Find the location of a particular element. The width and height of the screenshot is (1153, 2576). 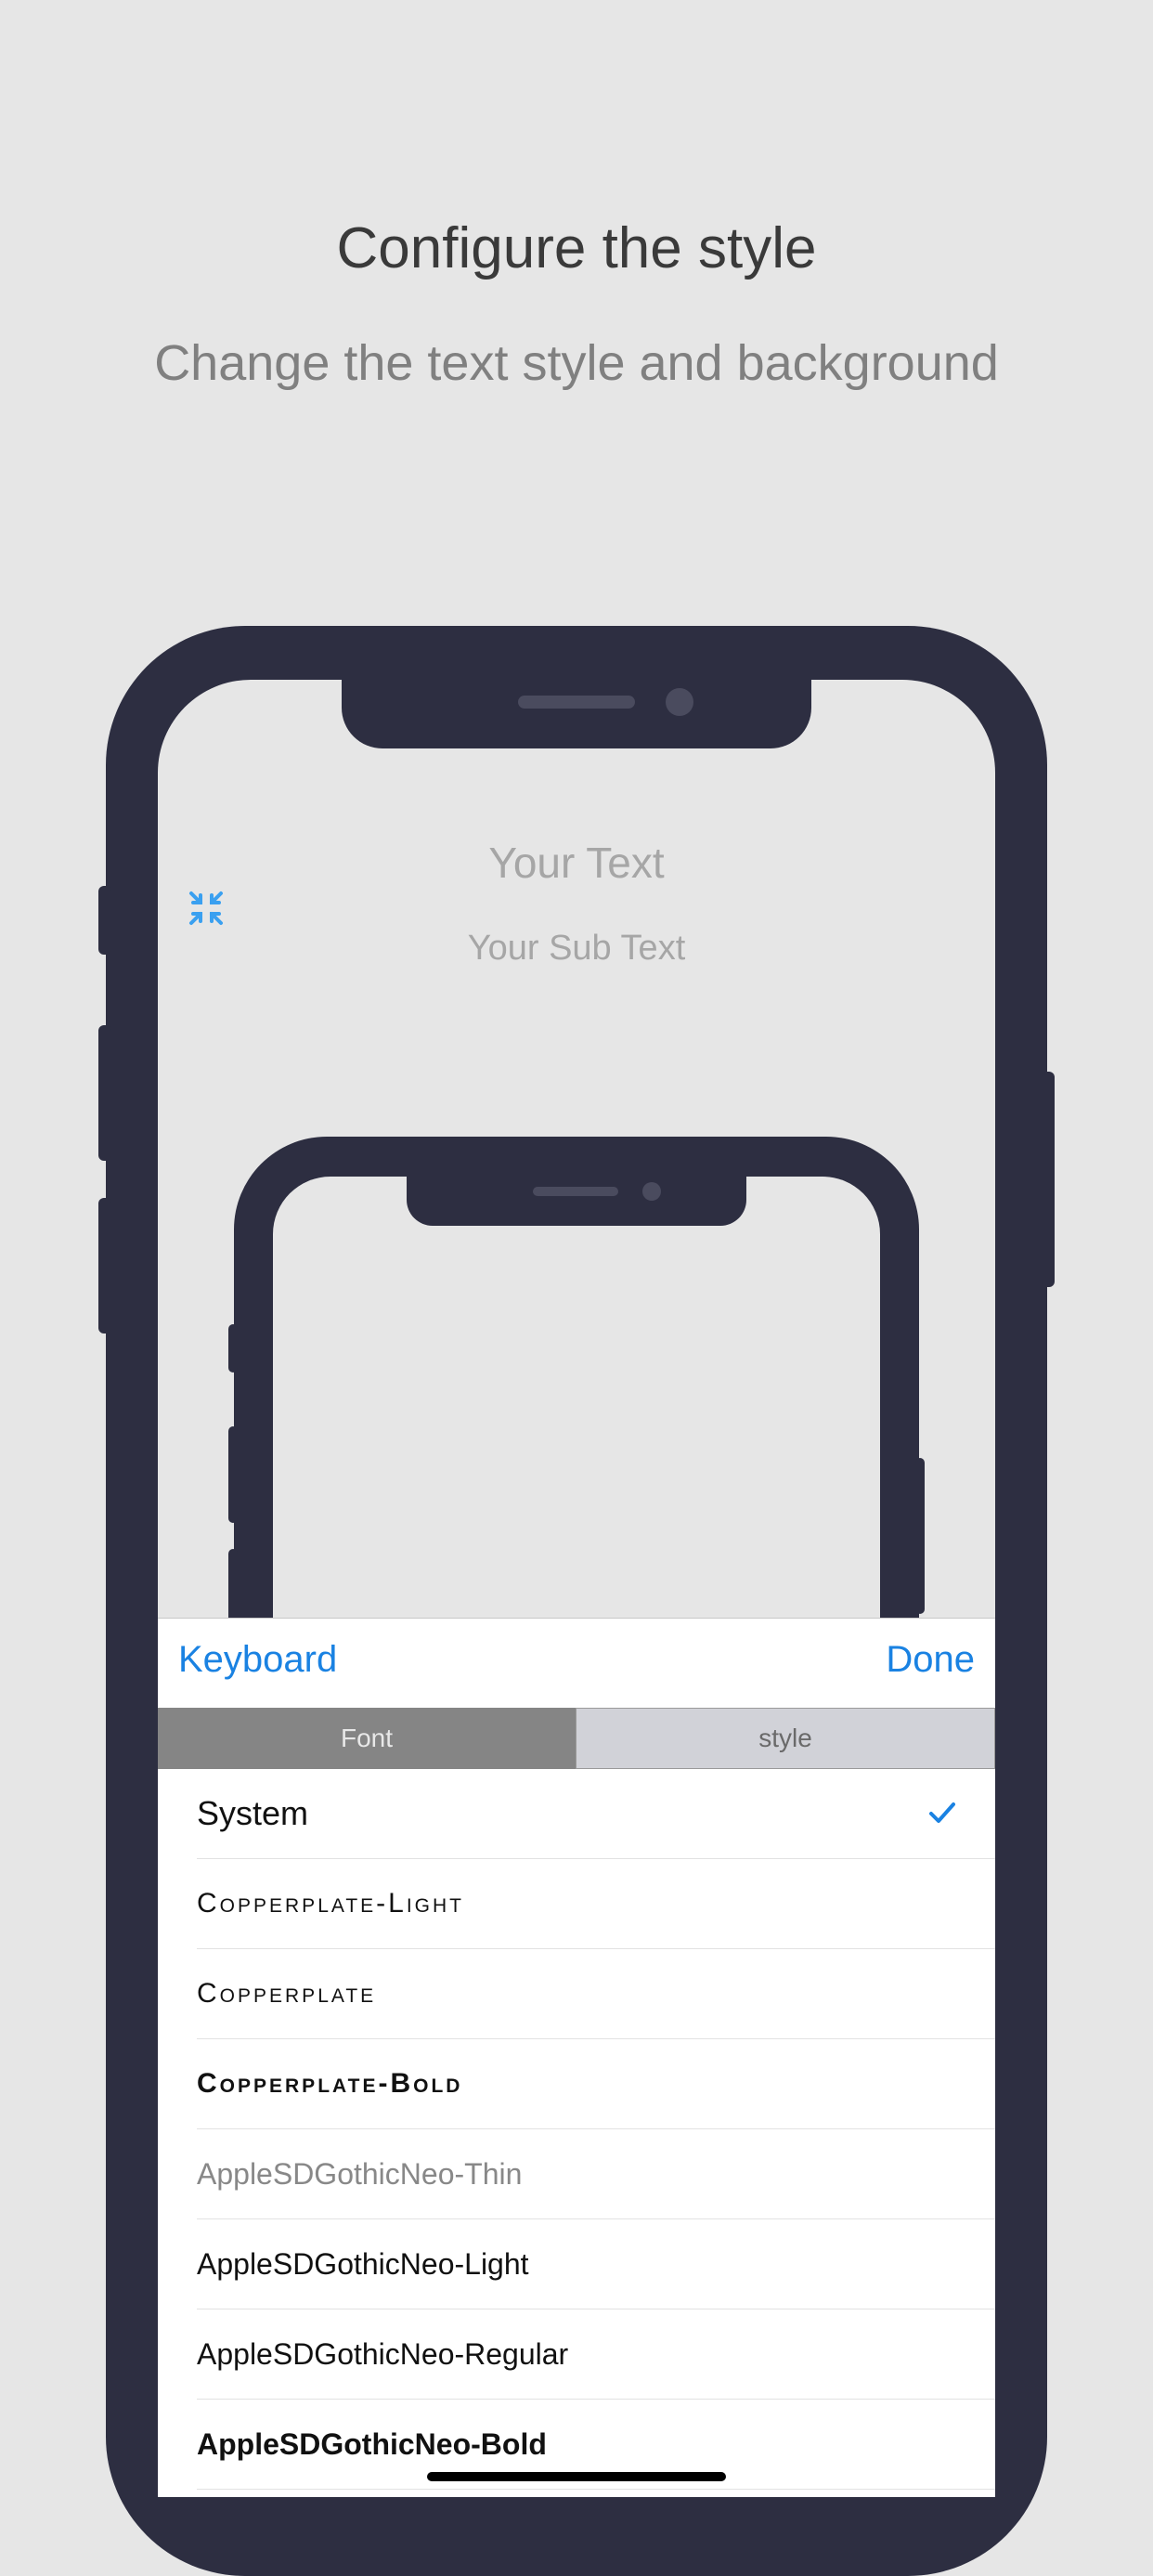

preview-title-text: Your Text is located at coordinates (576, 863).